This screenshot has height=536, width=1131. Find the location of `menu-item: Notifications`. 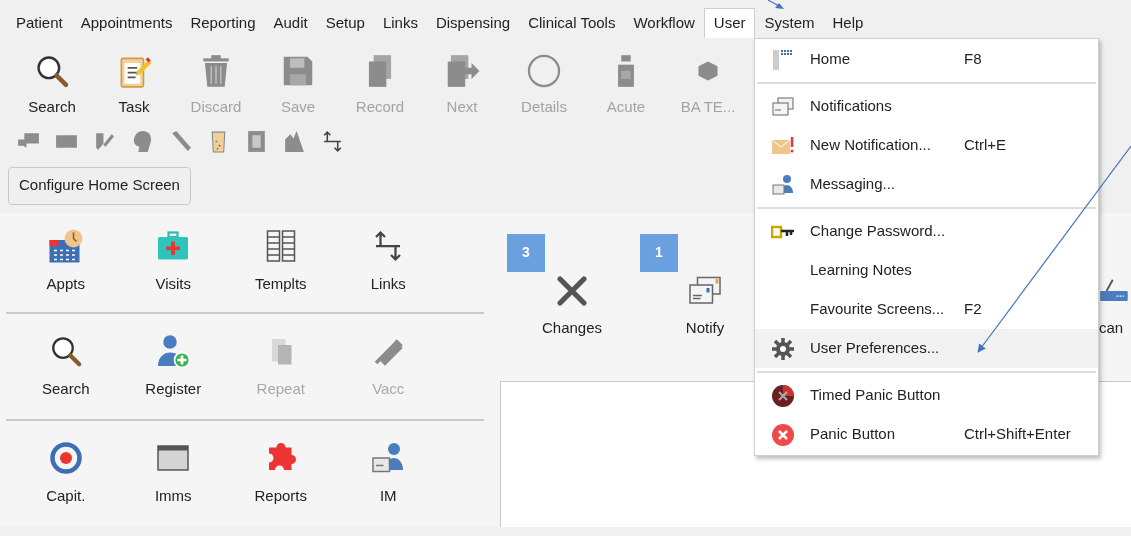

menu-item: Notifications is located at coordinates (926, 106).